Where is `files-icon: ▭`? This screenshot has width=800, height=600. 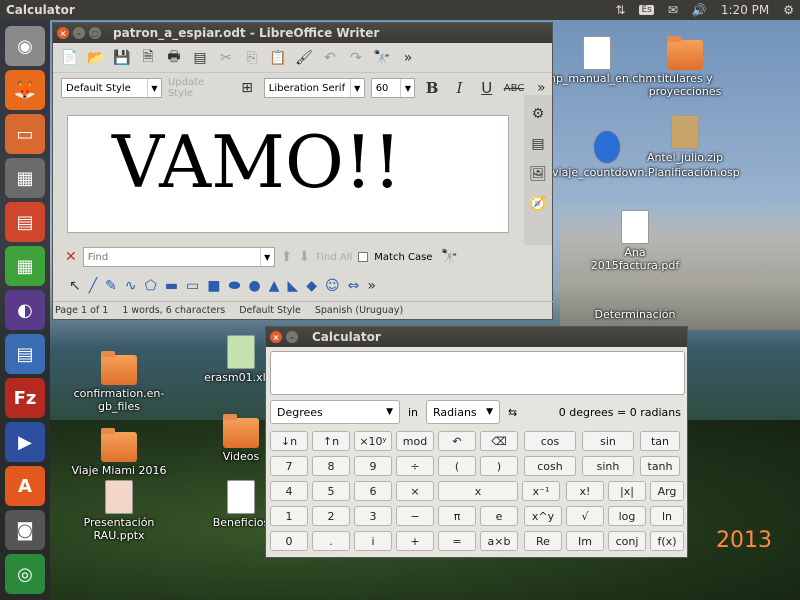
files-icon: ▭ is located at coordinates (25, 134).